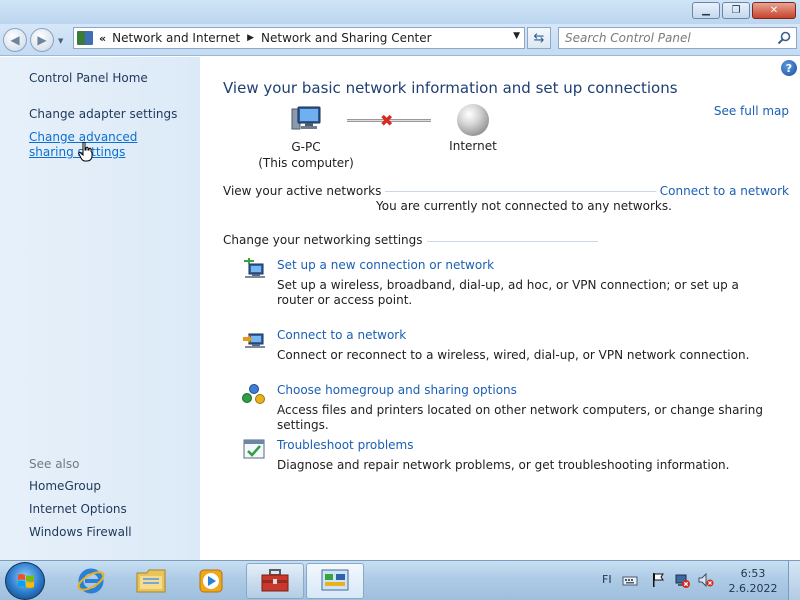 Image resolution: width=800 pixels, height=600 pixels. What do you see at coordinates (400, 12) in the screenshot?
I see `window-titlebar: ▁ ❐ ✕` at bounding box center [400, 12].